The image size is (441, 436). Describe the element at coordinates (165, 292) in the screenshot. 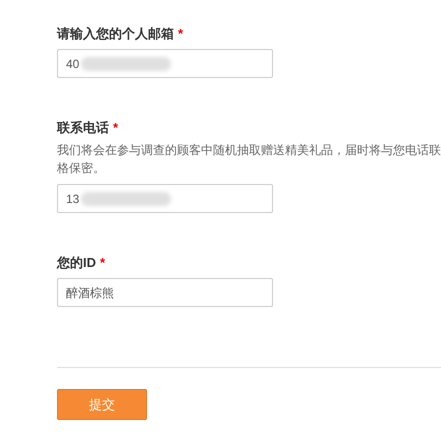

I see `input-field: 醉酒棕熊` at that location.